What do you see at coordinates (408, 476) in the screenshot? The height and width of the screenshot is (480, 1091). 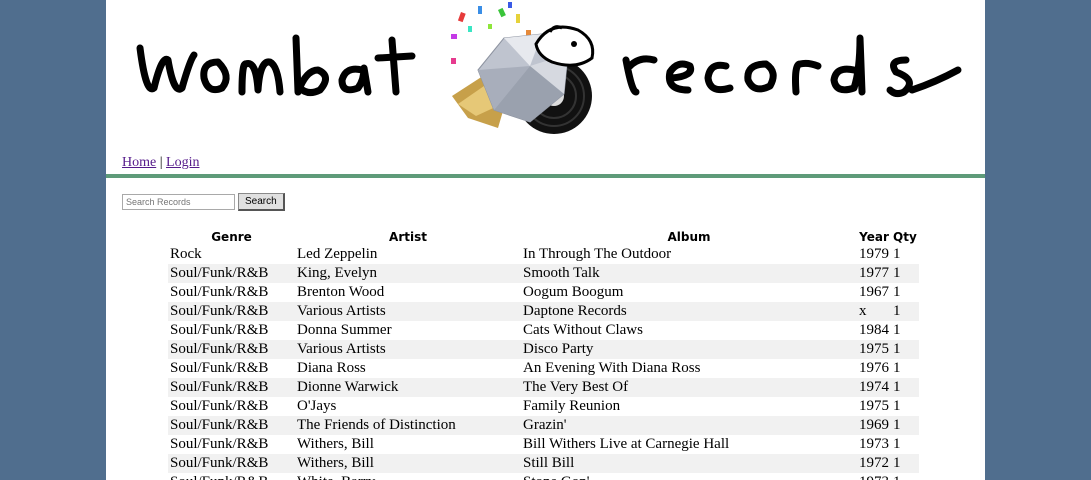 I see `cell-artist: White, Barry` at bounding box center [408, 476].